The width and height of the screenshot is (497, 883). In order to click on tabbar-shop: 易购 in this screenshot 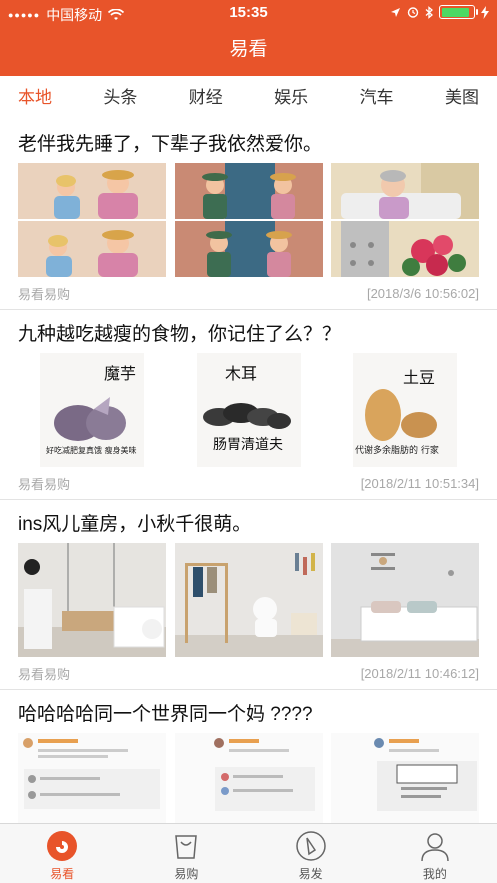, I will do `click(186, 853)`.